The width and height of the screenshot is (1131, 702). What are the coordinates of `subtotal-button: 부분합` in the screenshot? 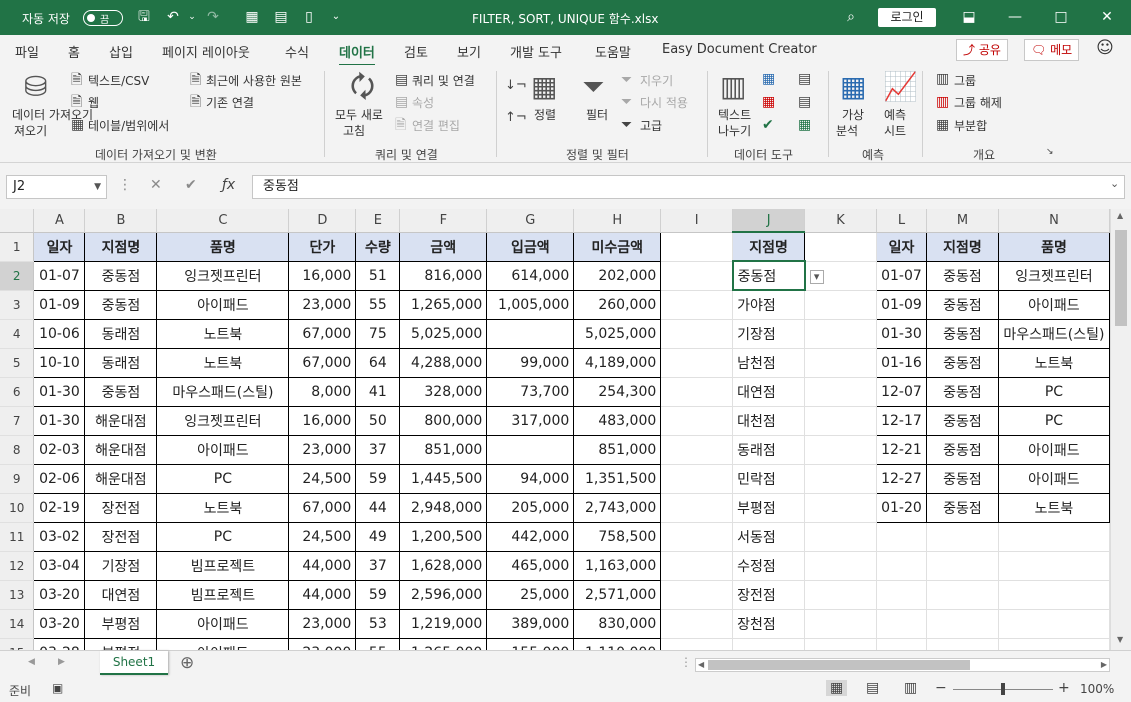 It's located at (970, 125).